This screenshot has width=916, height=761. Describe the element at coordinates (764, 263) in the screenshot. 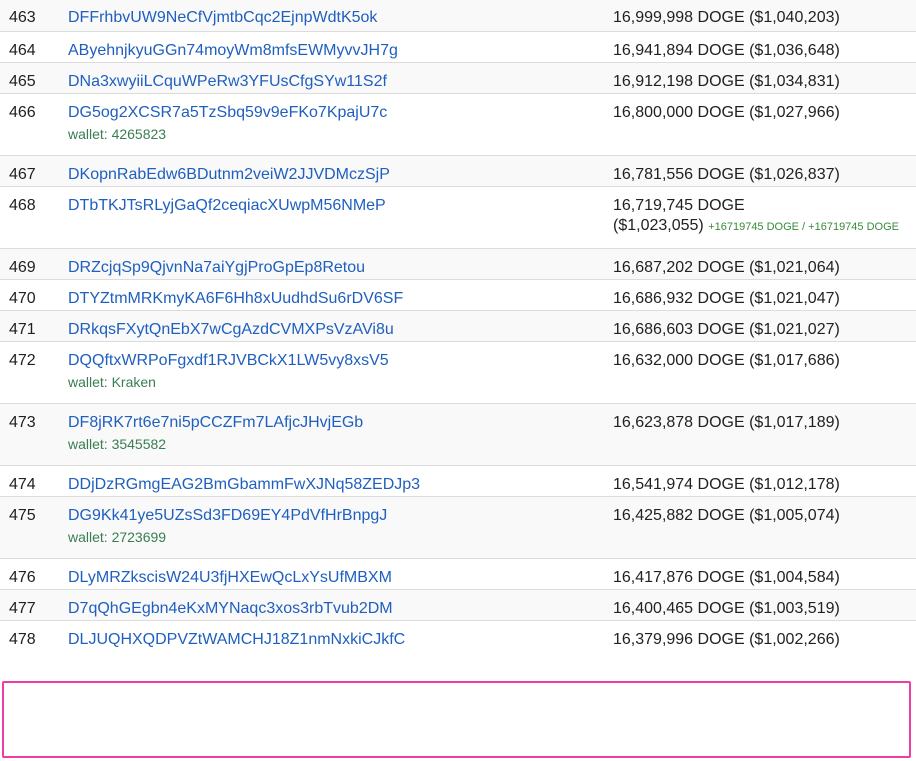

I see `balance-cell: 16,687,202 DOGE ($1,021,064)` at that location.